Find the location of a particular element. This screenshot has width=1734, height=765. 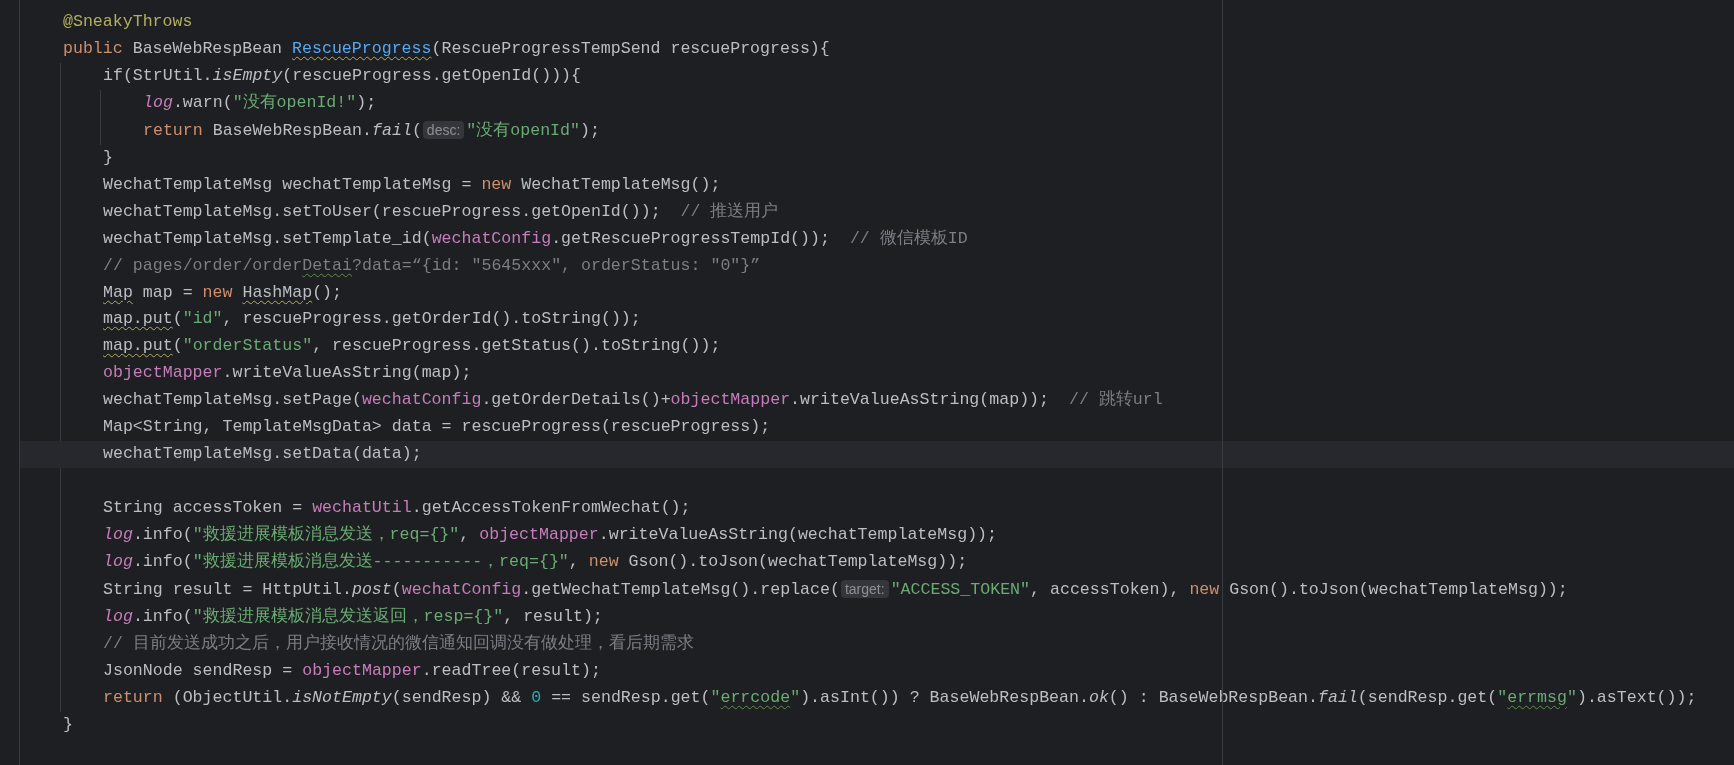

code-text: return BaseWebRespBean.fail( is located at coordinates (282, 130).